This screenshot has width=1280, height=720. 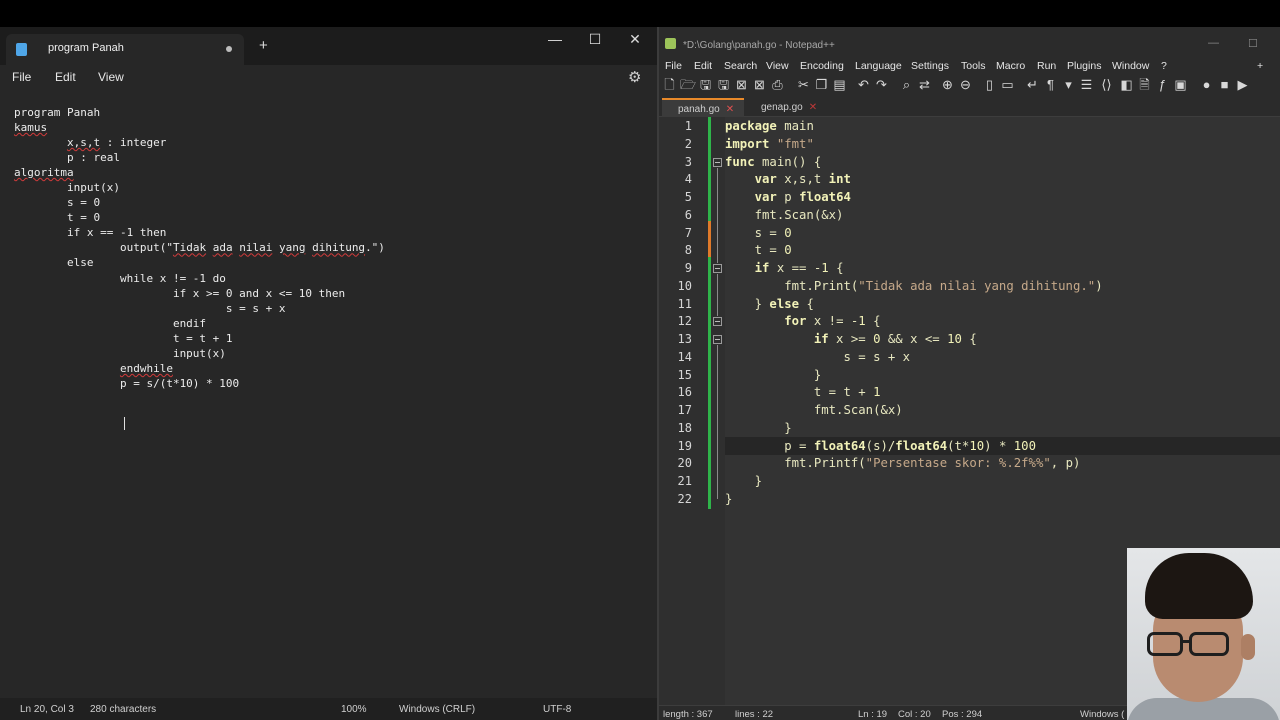 I want to click on notepad-line: input(x), so click(x=67, y=188).